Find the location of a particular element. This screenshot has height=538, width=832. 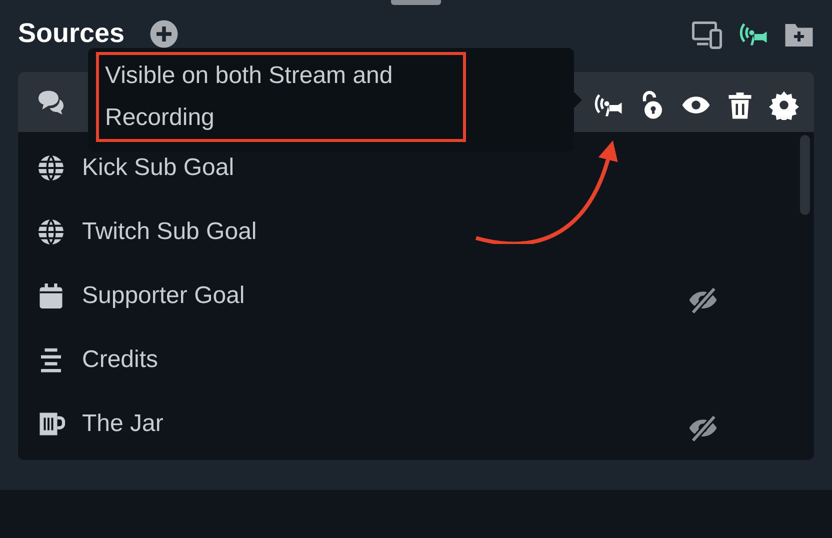

source-row: Twitch Sub Goal is located at coordinates (416, 232).